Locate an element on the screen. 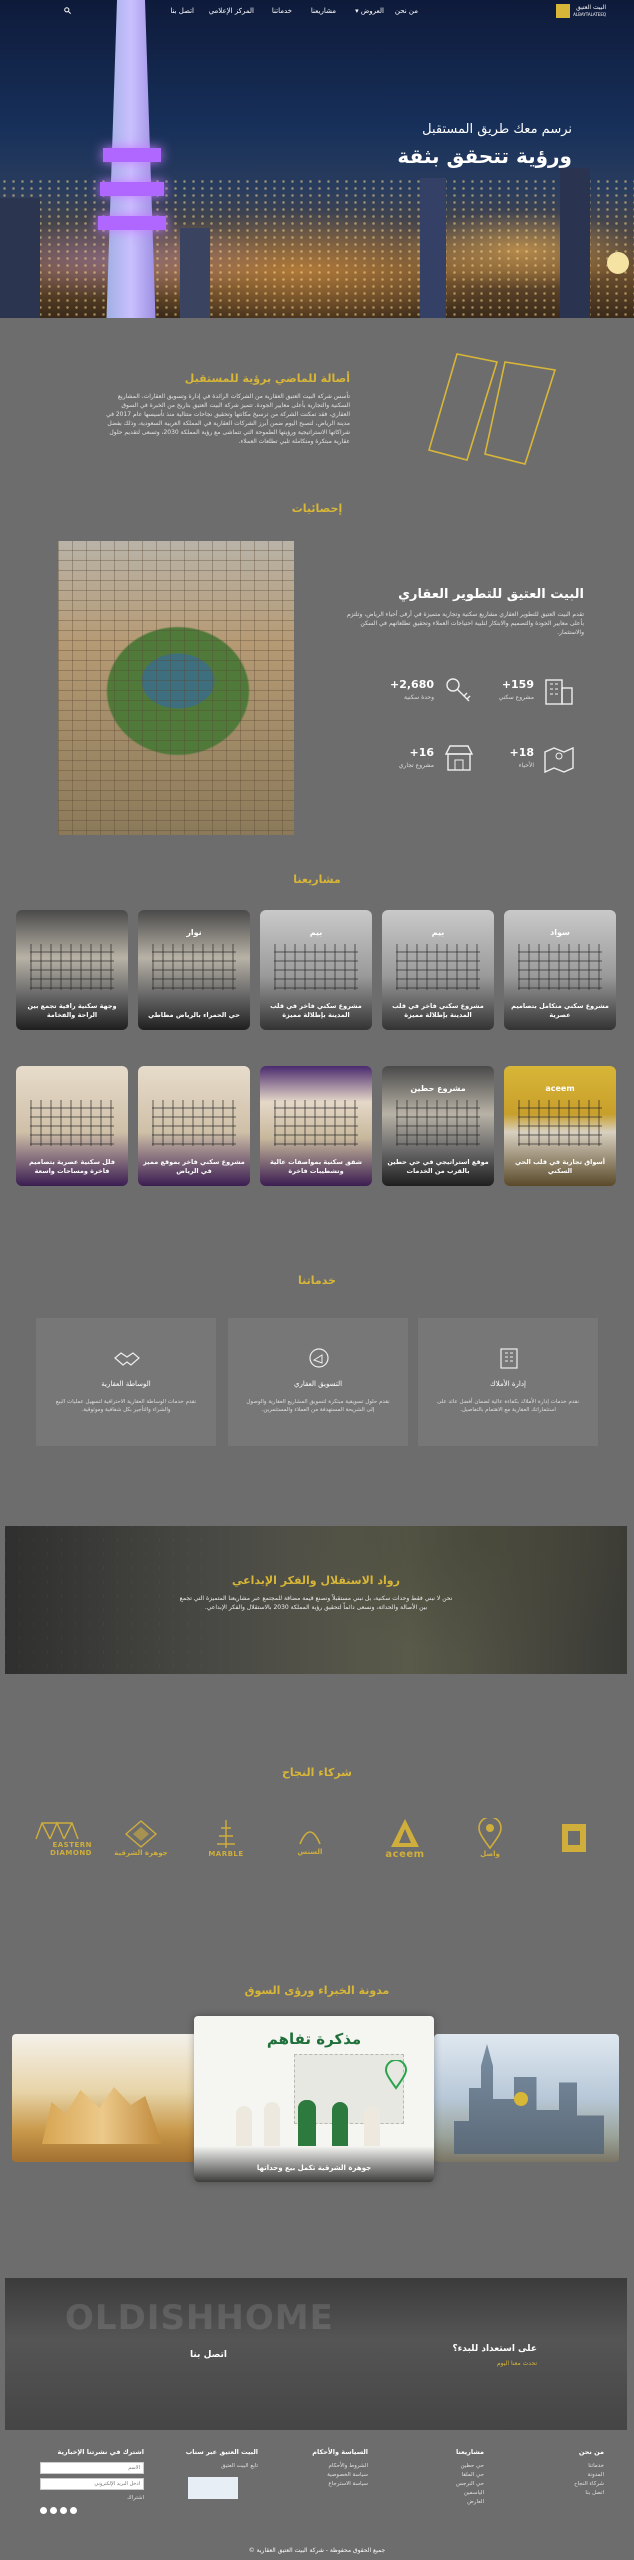 This screenshot has width=634, height=2560. search-icon is located at coordinates (67, 11).